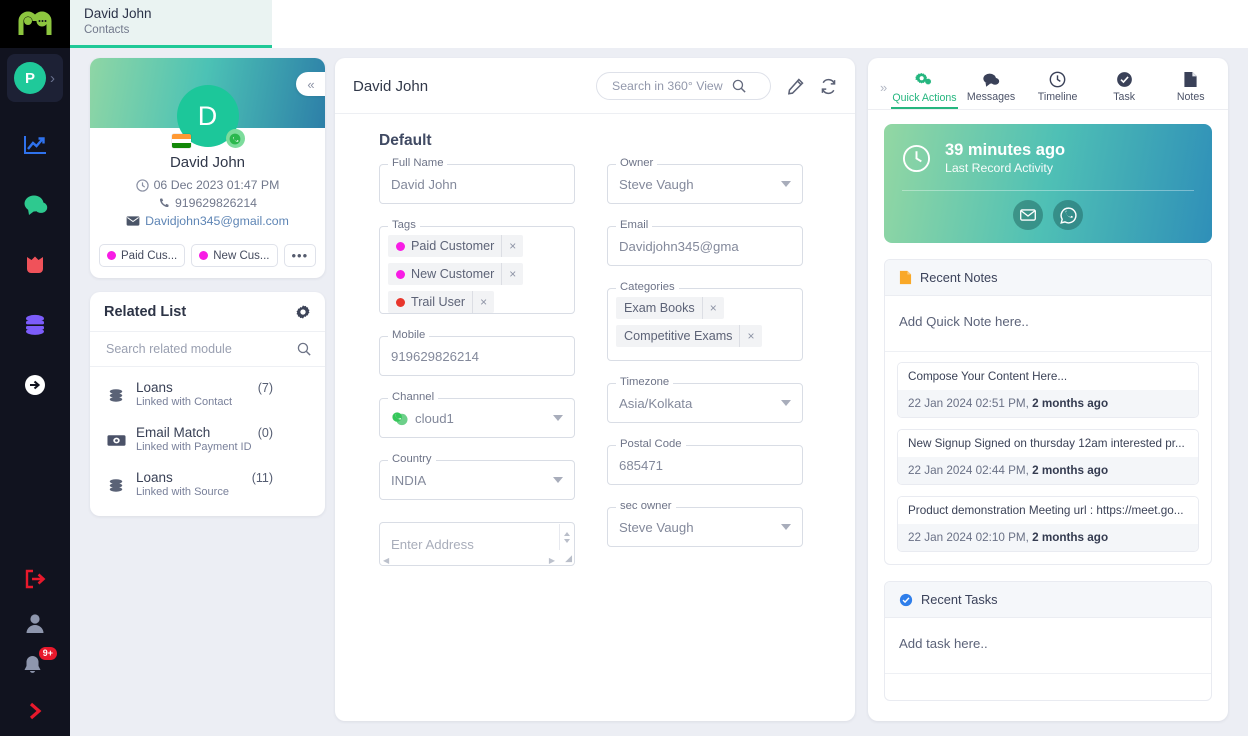 The image size is (1248, 736). I want to click on sec-owner-field: sec owner Steve Vaugh, so click(705, 523).